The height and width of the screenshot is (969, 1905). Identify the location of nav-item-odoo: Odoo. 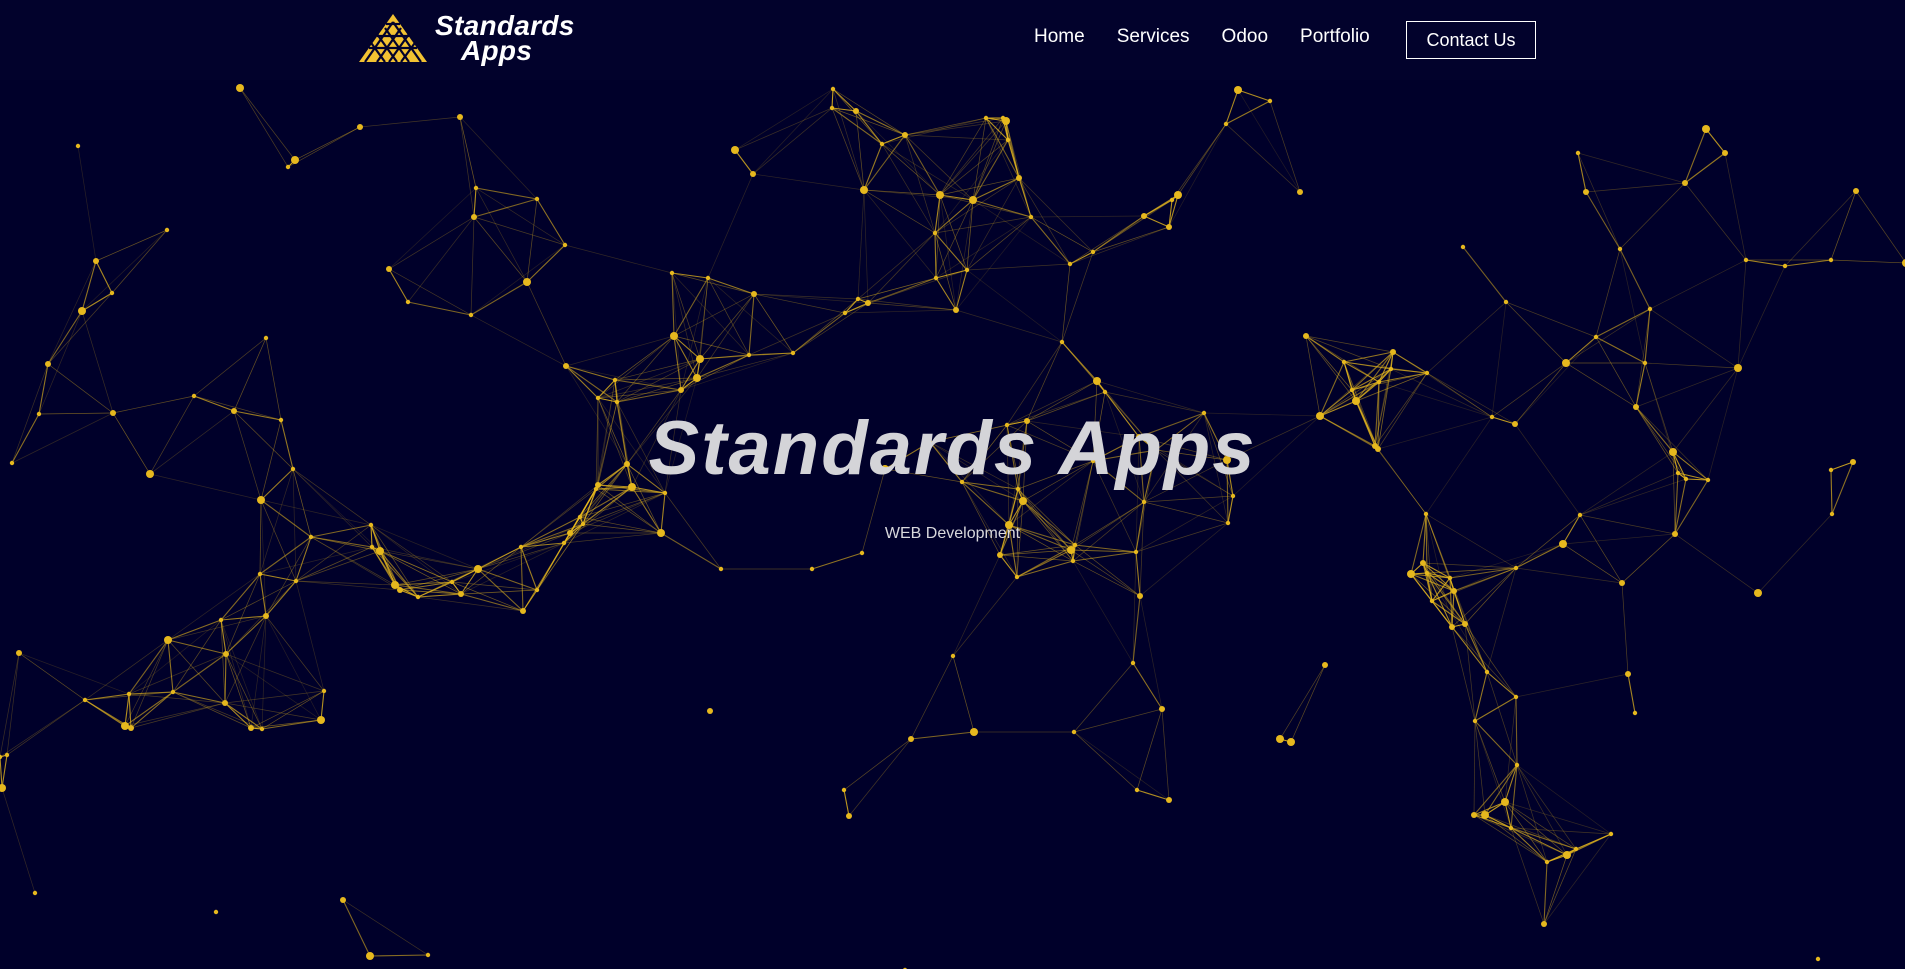
(1245, 37).